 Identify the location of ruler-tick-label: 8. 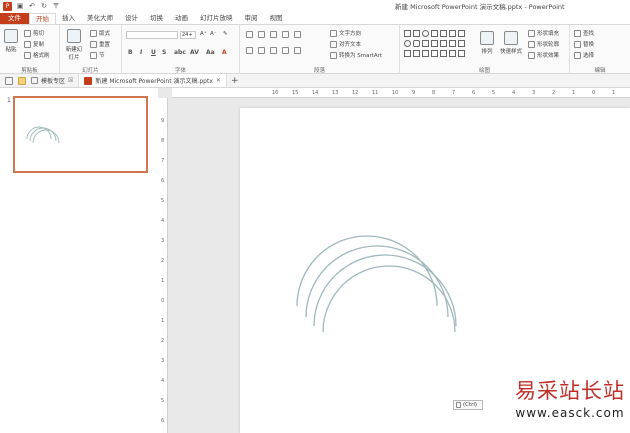
(163, 141).